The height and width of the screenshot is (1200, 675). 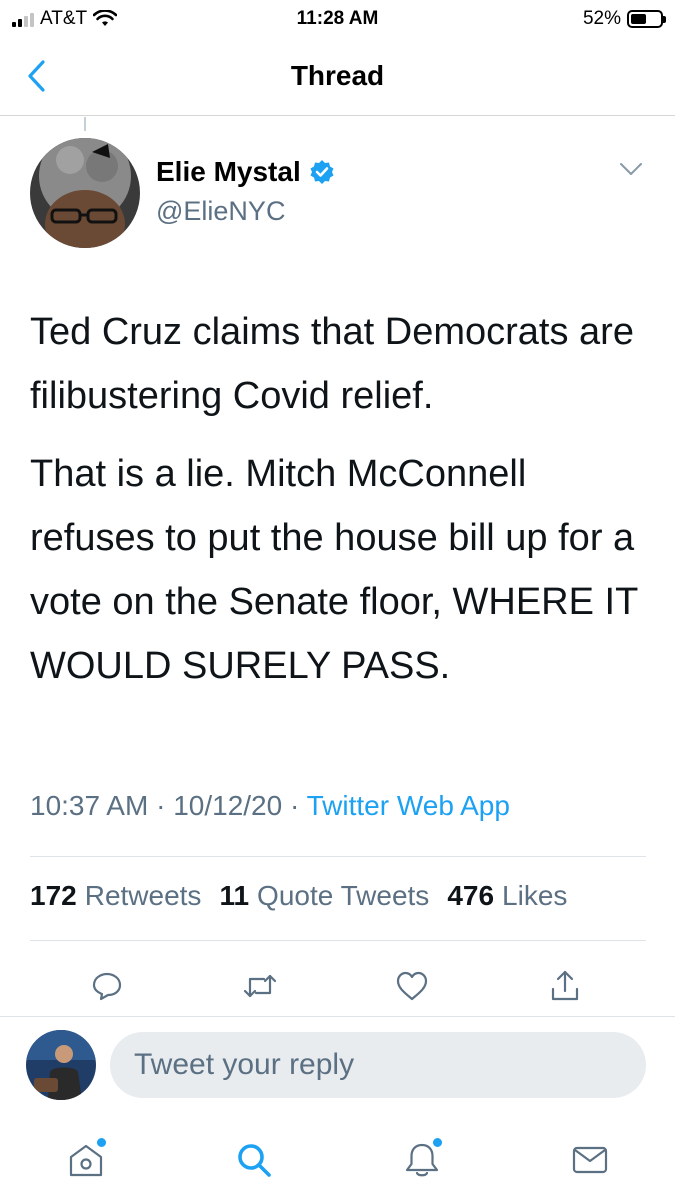 I want to click on share-button, so click(x=565, y=986).